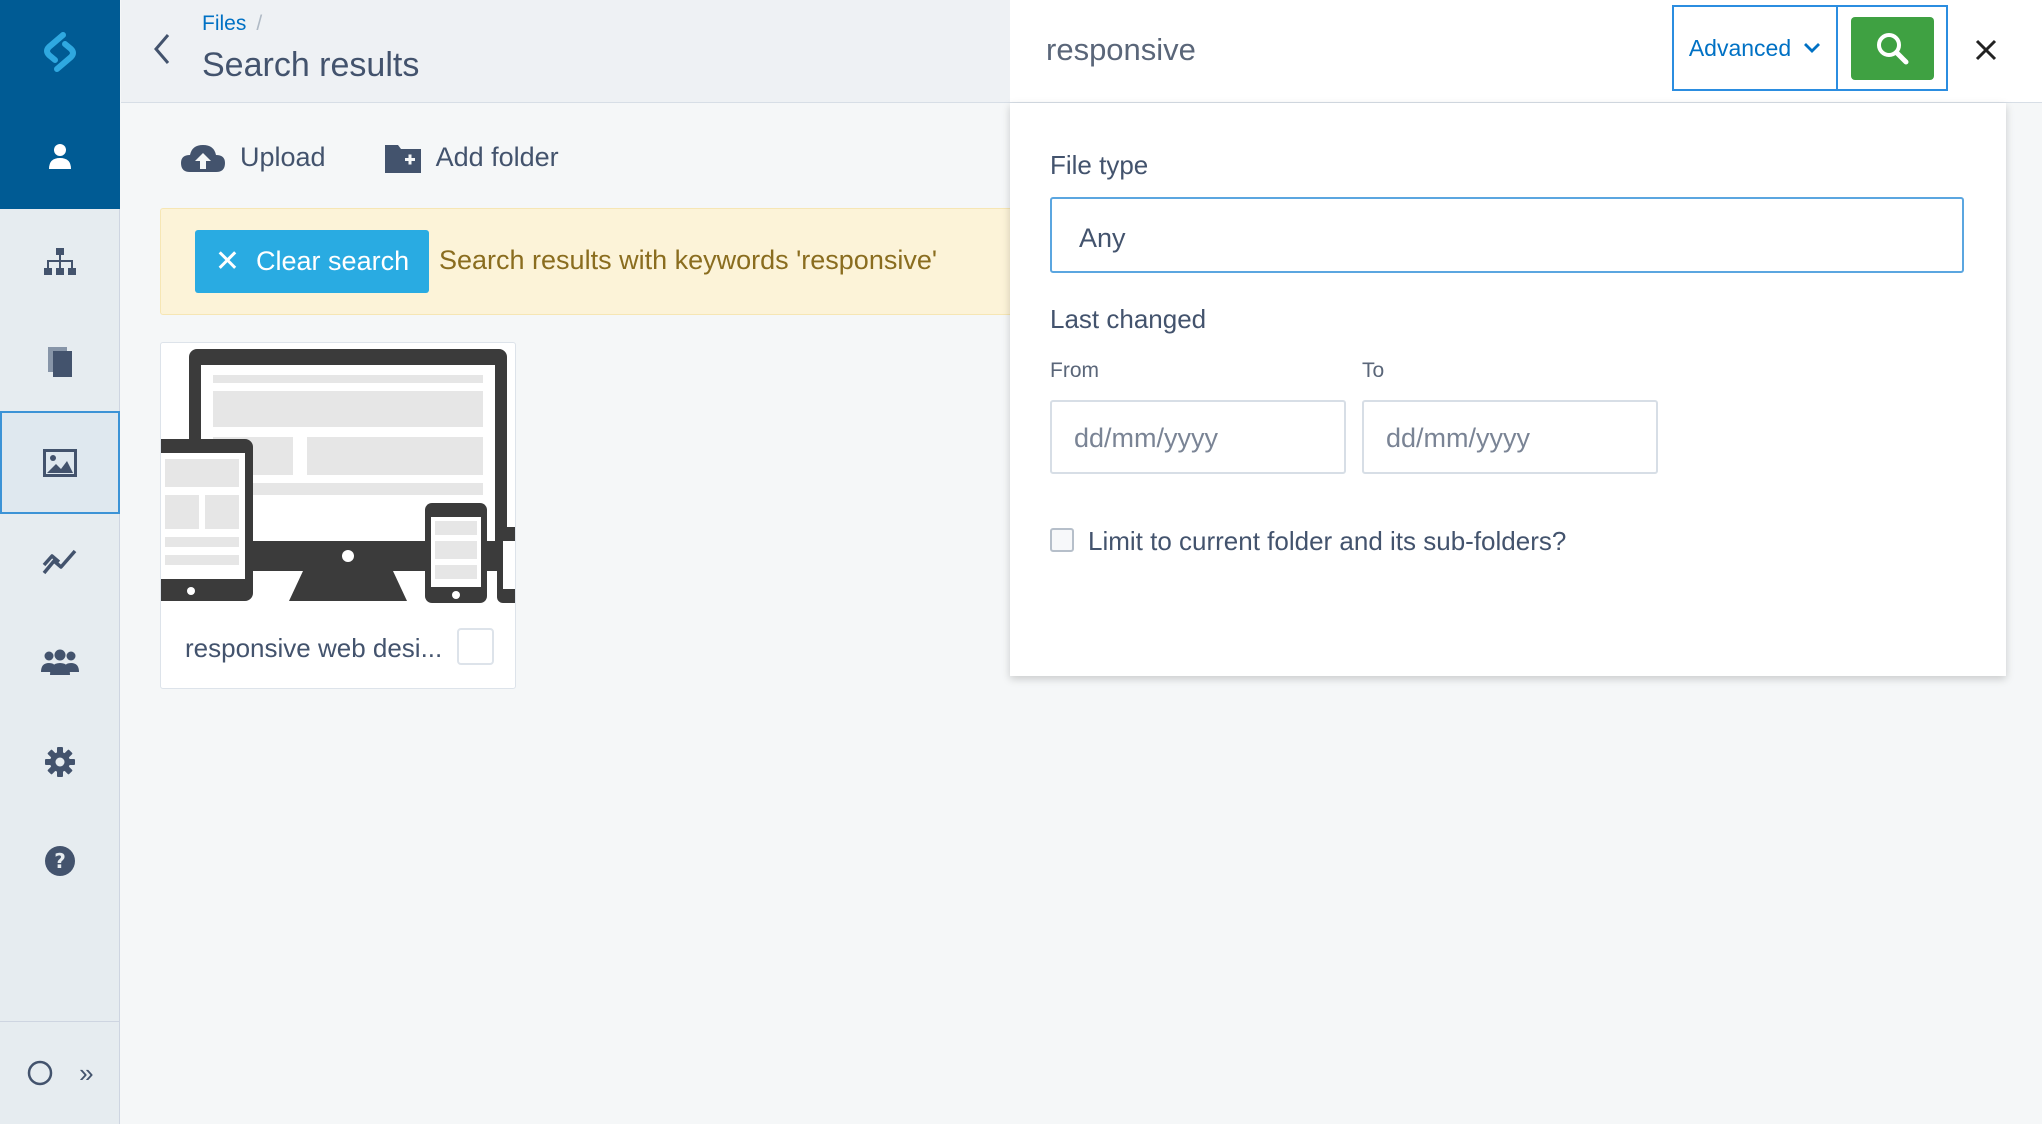 This screenshot has height=1124, width=2042. I want to click on users-icon, so click(60, 662).